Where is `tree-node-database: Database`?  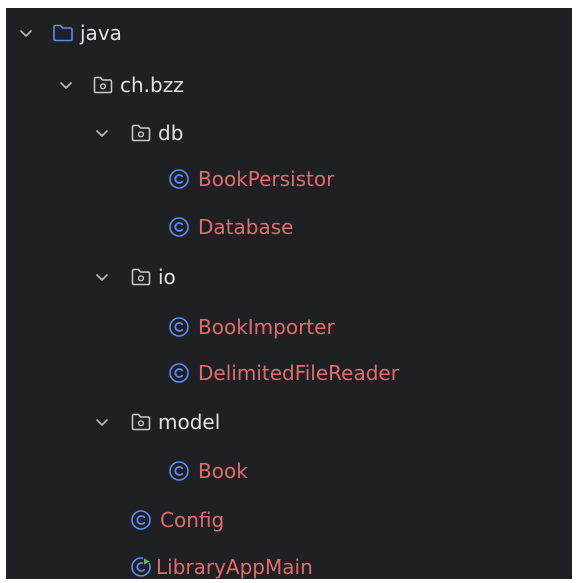 tree-node-database: Database is located at coordinates (289, 227).